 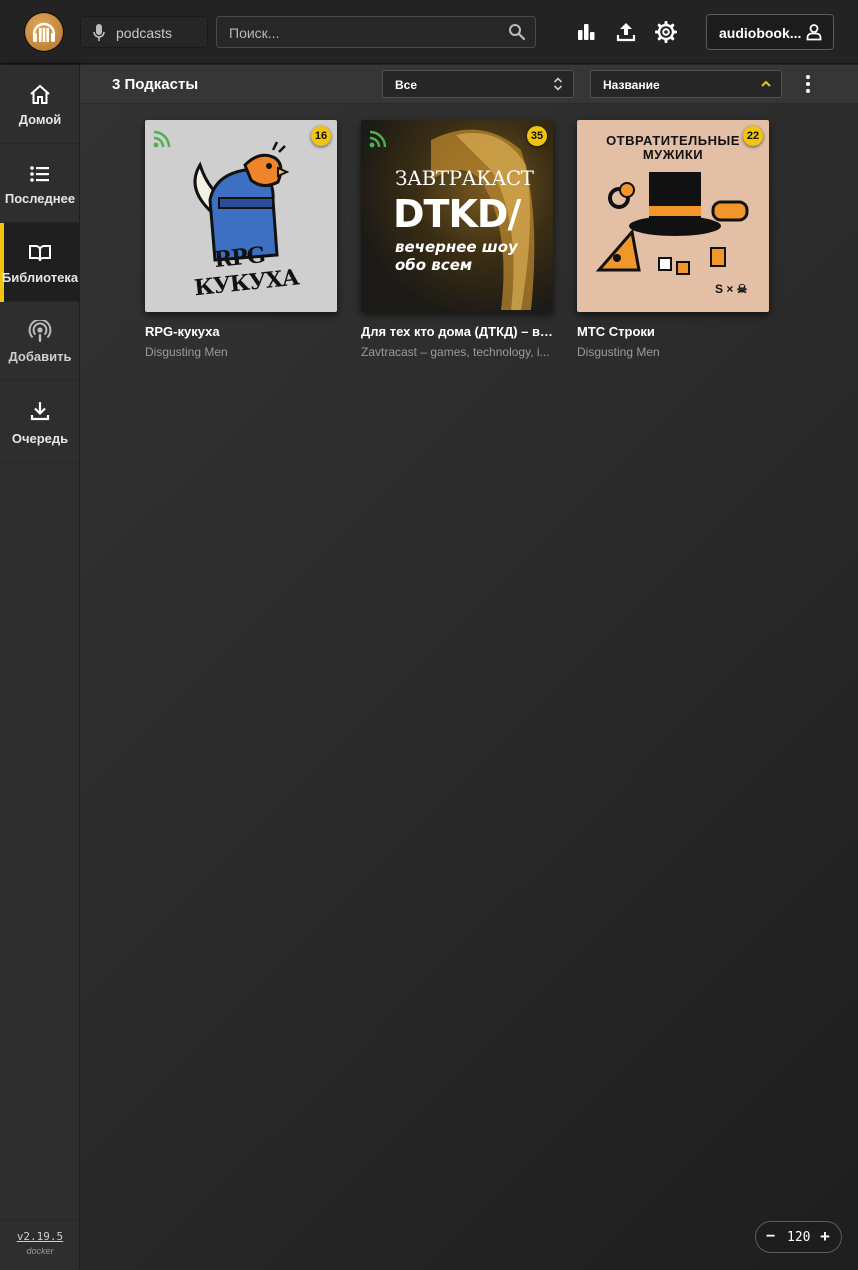 I want to click on library-name: podcasts, so click(x=144, y=33).